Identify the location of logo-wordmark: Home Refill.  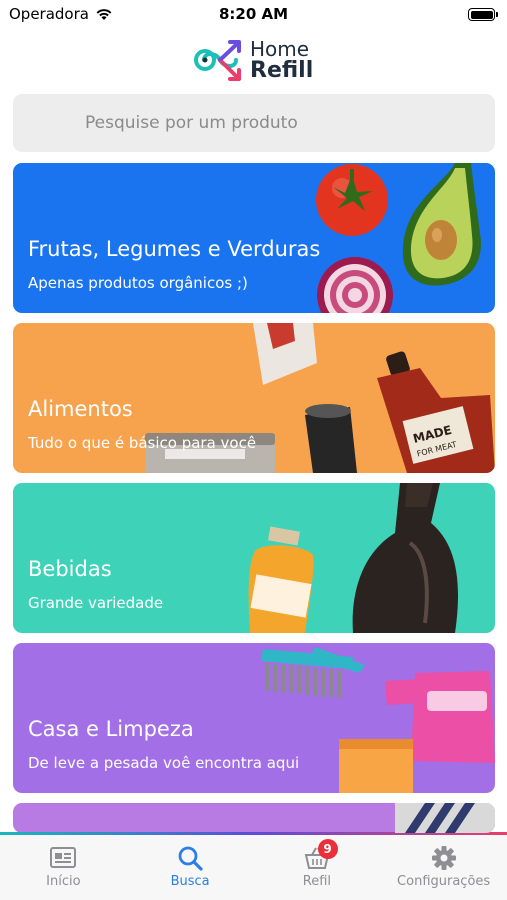
(282, 60).